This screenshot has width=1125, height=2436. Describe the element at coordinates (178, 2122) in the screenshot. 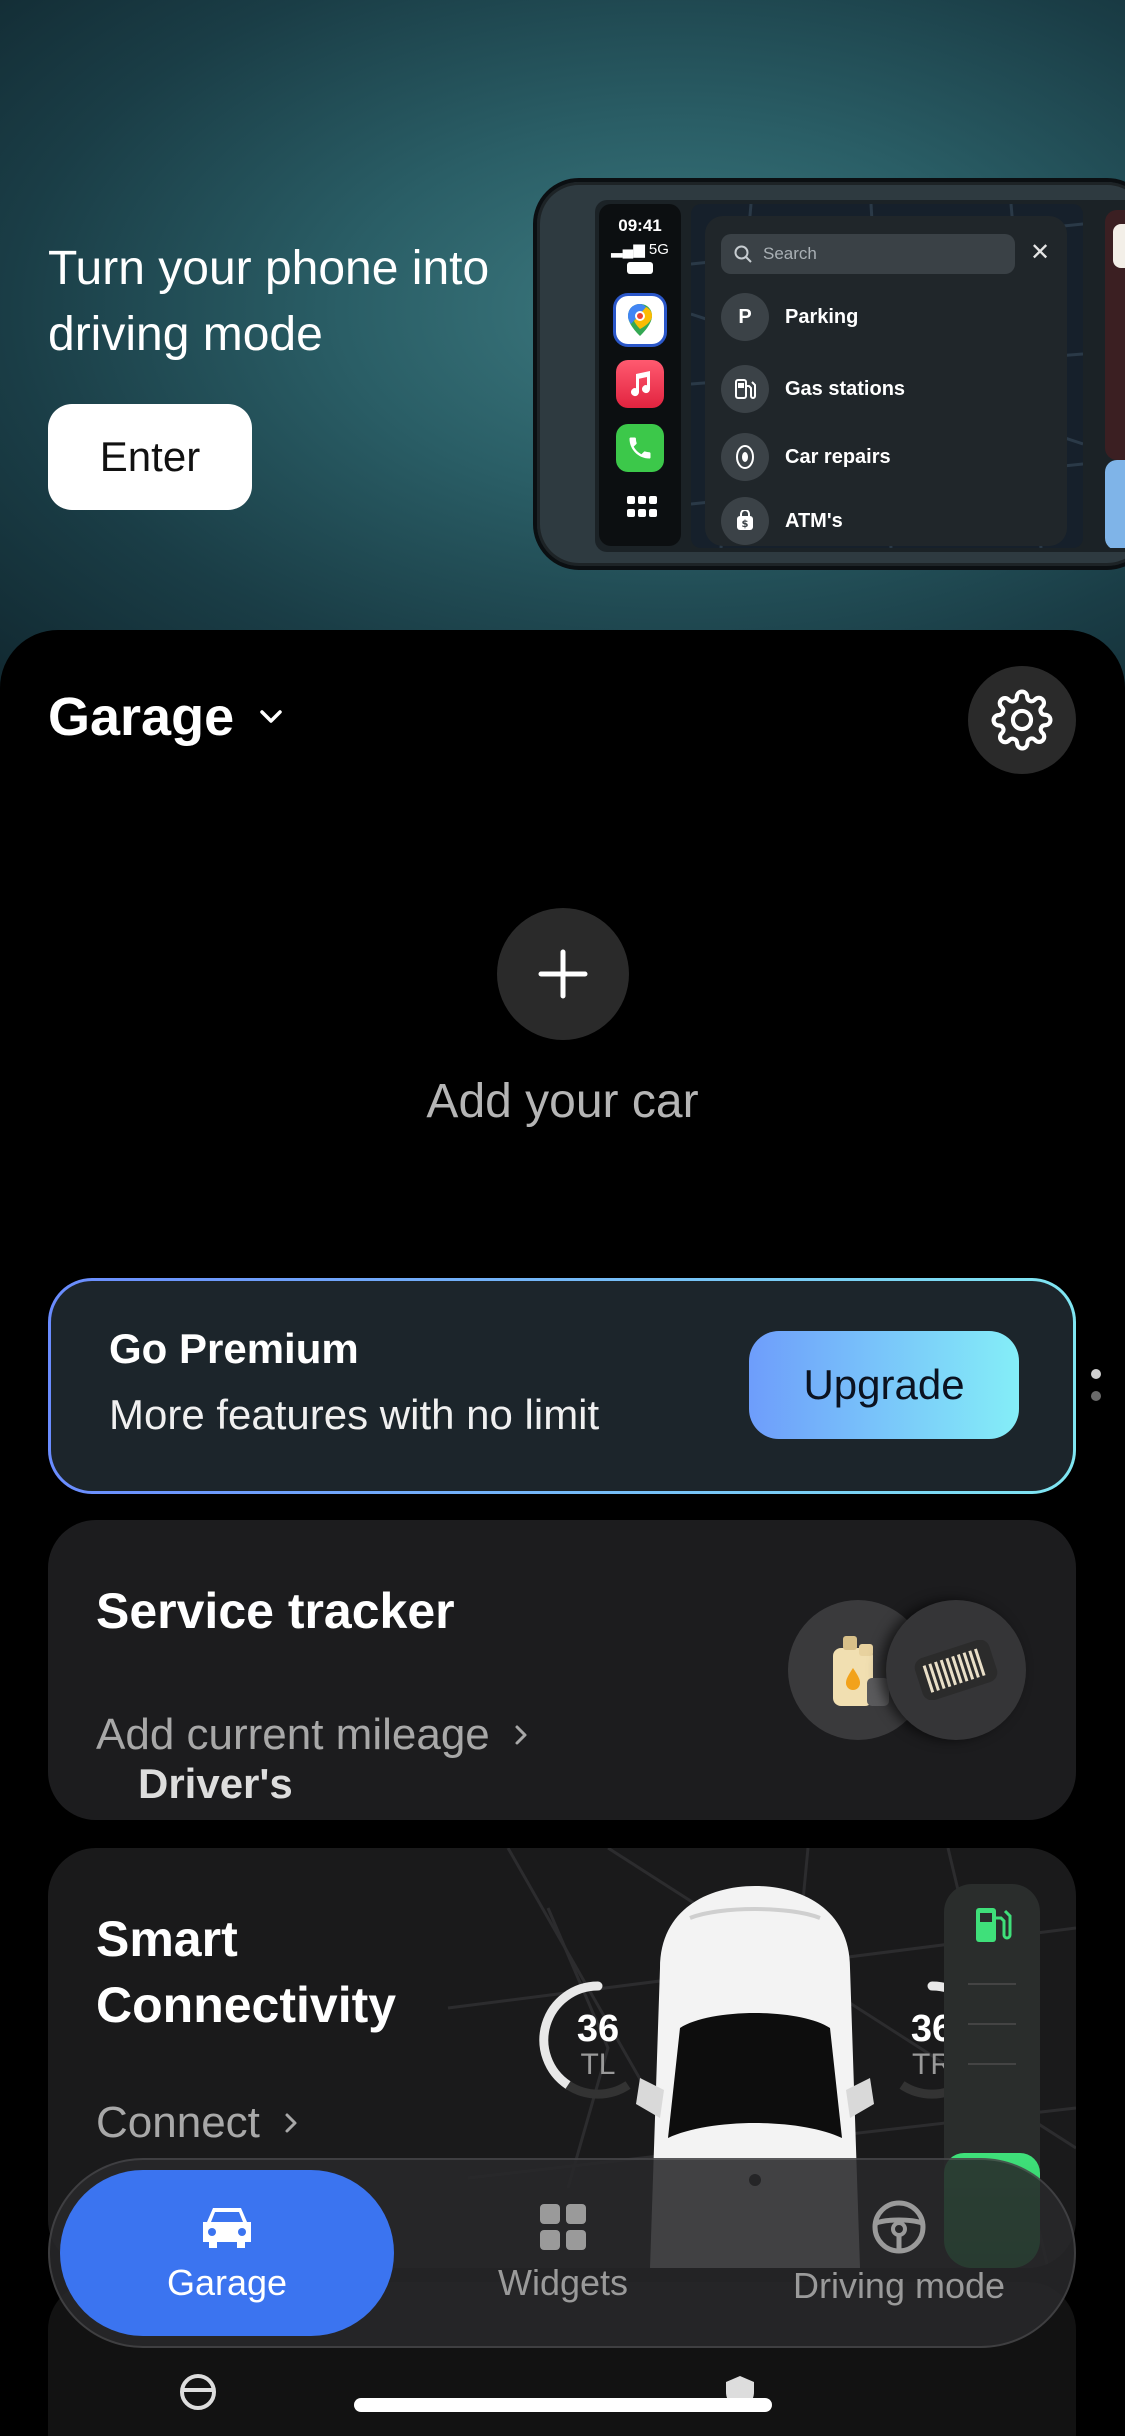

I see `connect-label: Connect` at that location.